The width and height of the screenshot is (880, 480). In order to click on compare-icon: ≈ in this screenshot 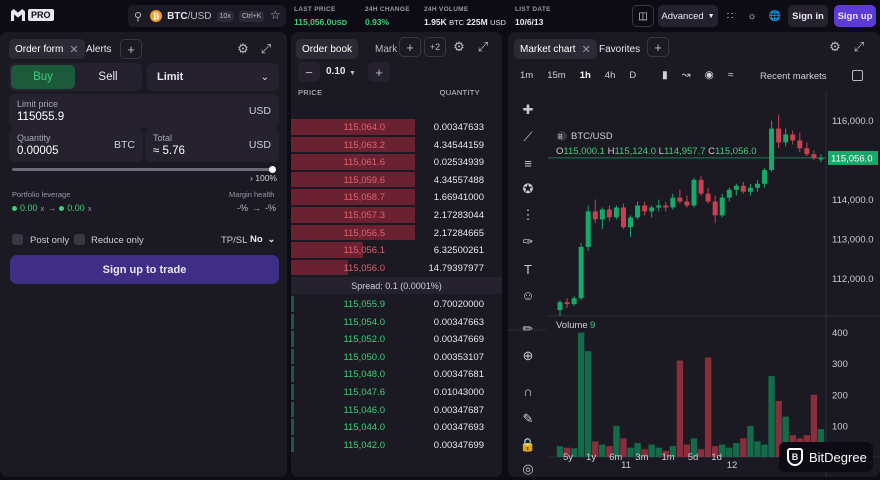, I will do `click(731, 75)`.